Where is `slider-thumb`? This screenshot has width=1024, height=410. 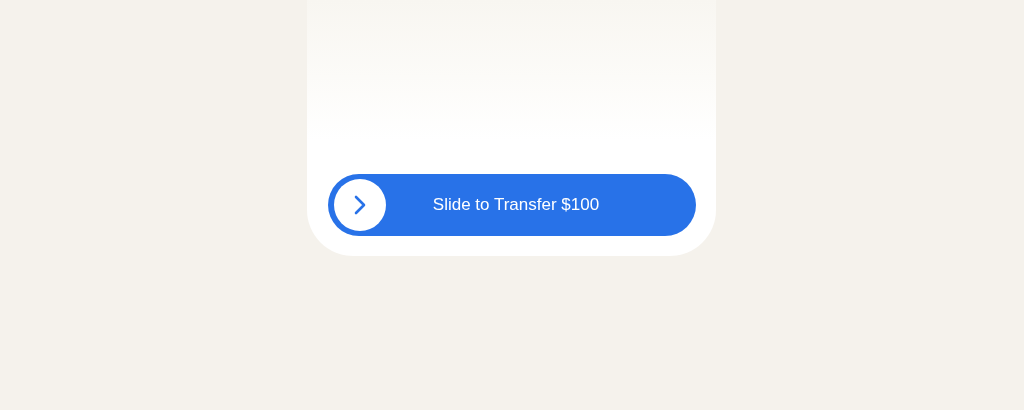 slider-thumb is located at coordinates (360, 205).